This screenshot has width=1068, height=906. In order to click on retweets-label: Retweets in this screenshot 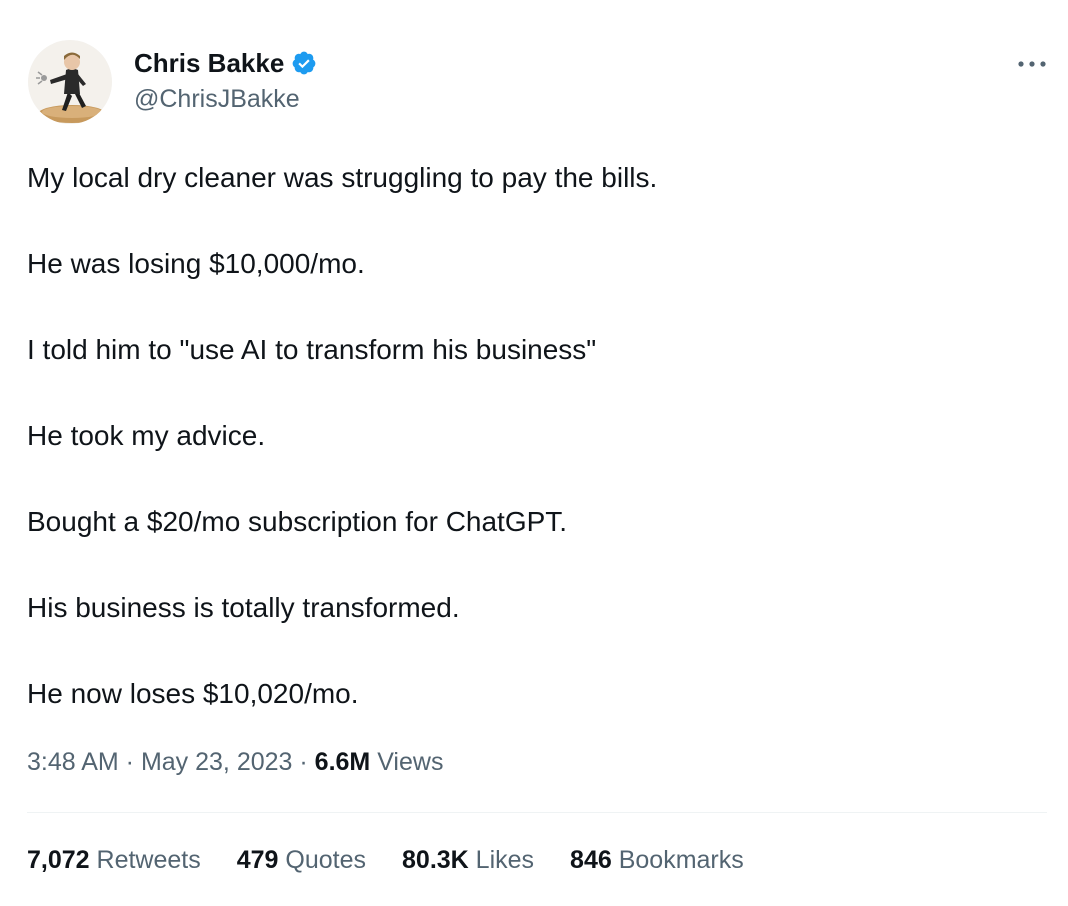, I will do `click(145, 860)`.